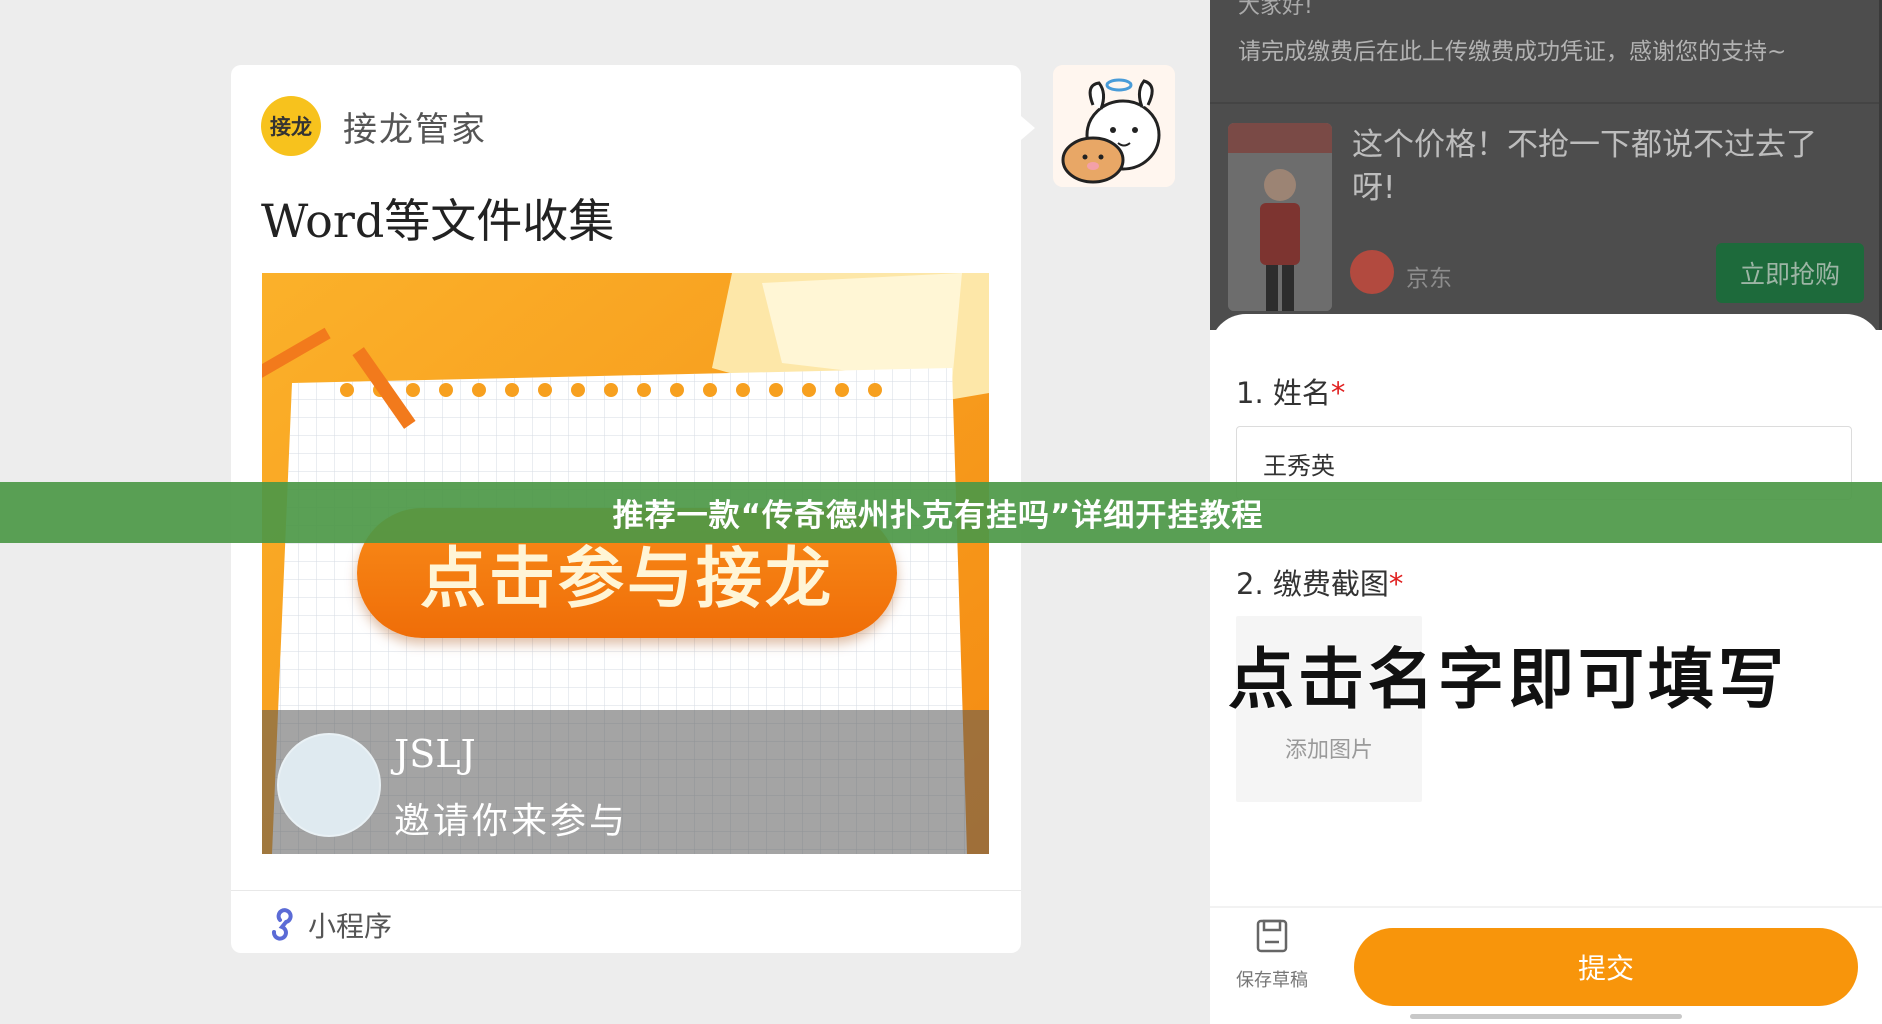  I want to click on notice-text: 请完成缴费后在此上传缴费成功凭证，感谢您的支持~, so click(1512, 52).